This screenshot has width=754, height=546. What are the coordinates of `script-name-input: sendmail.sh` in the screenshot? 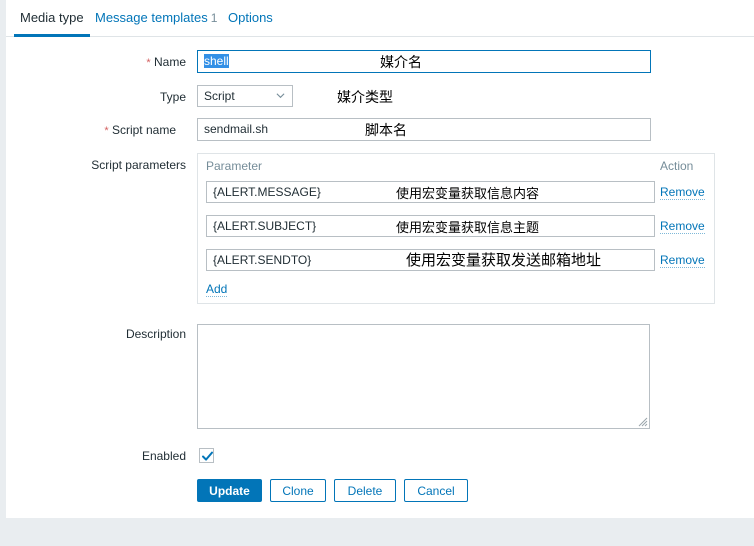 It's located at (424, 129).